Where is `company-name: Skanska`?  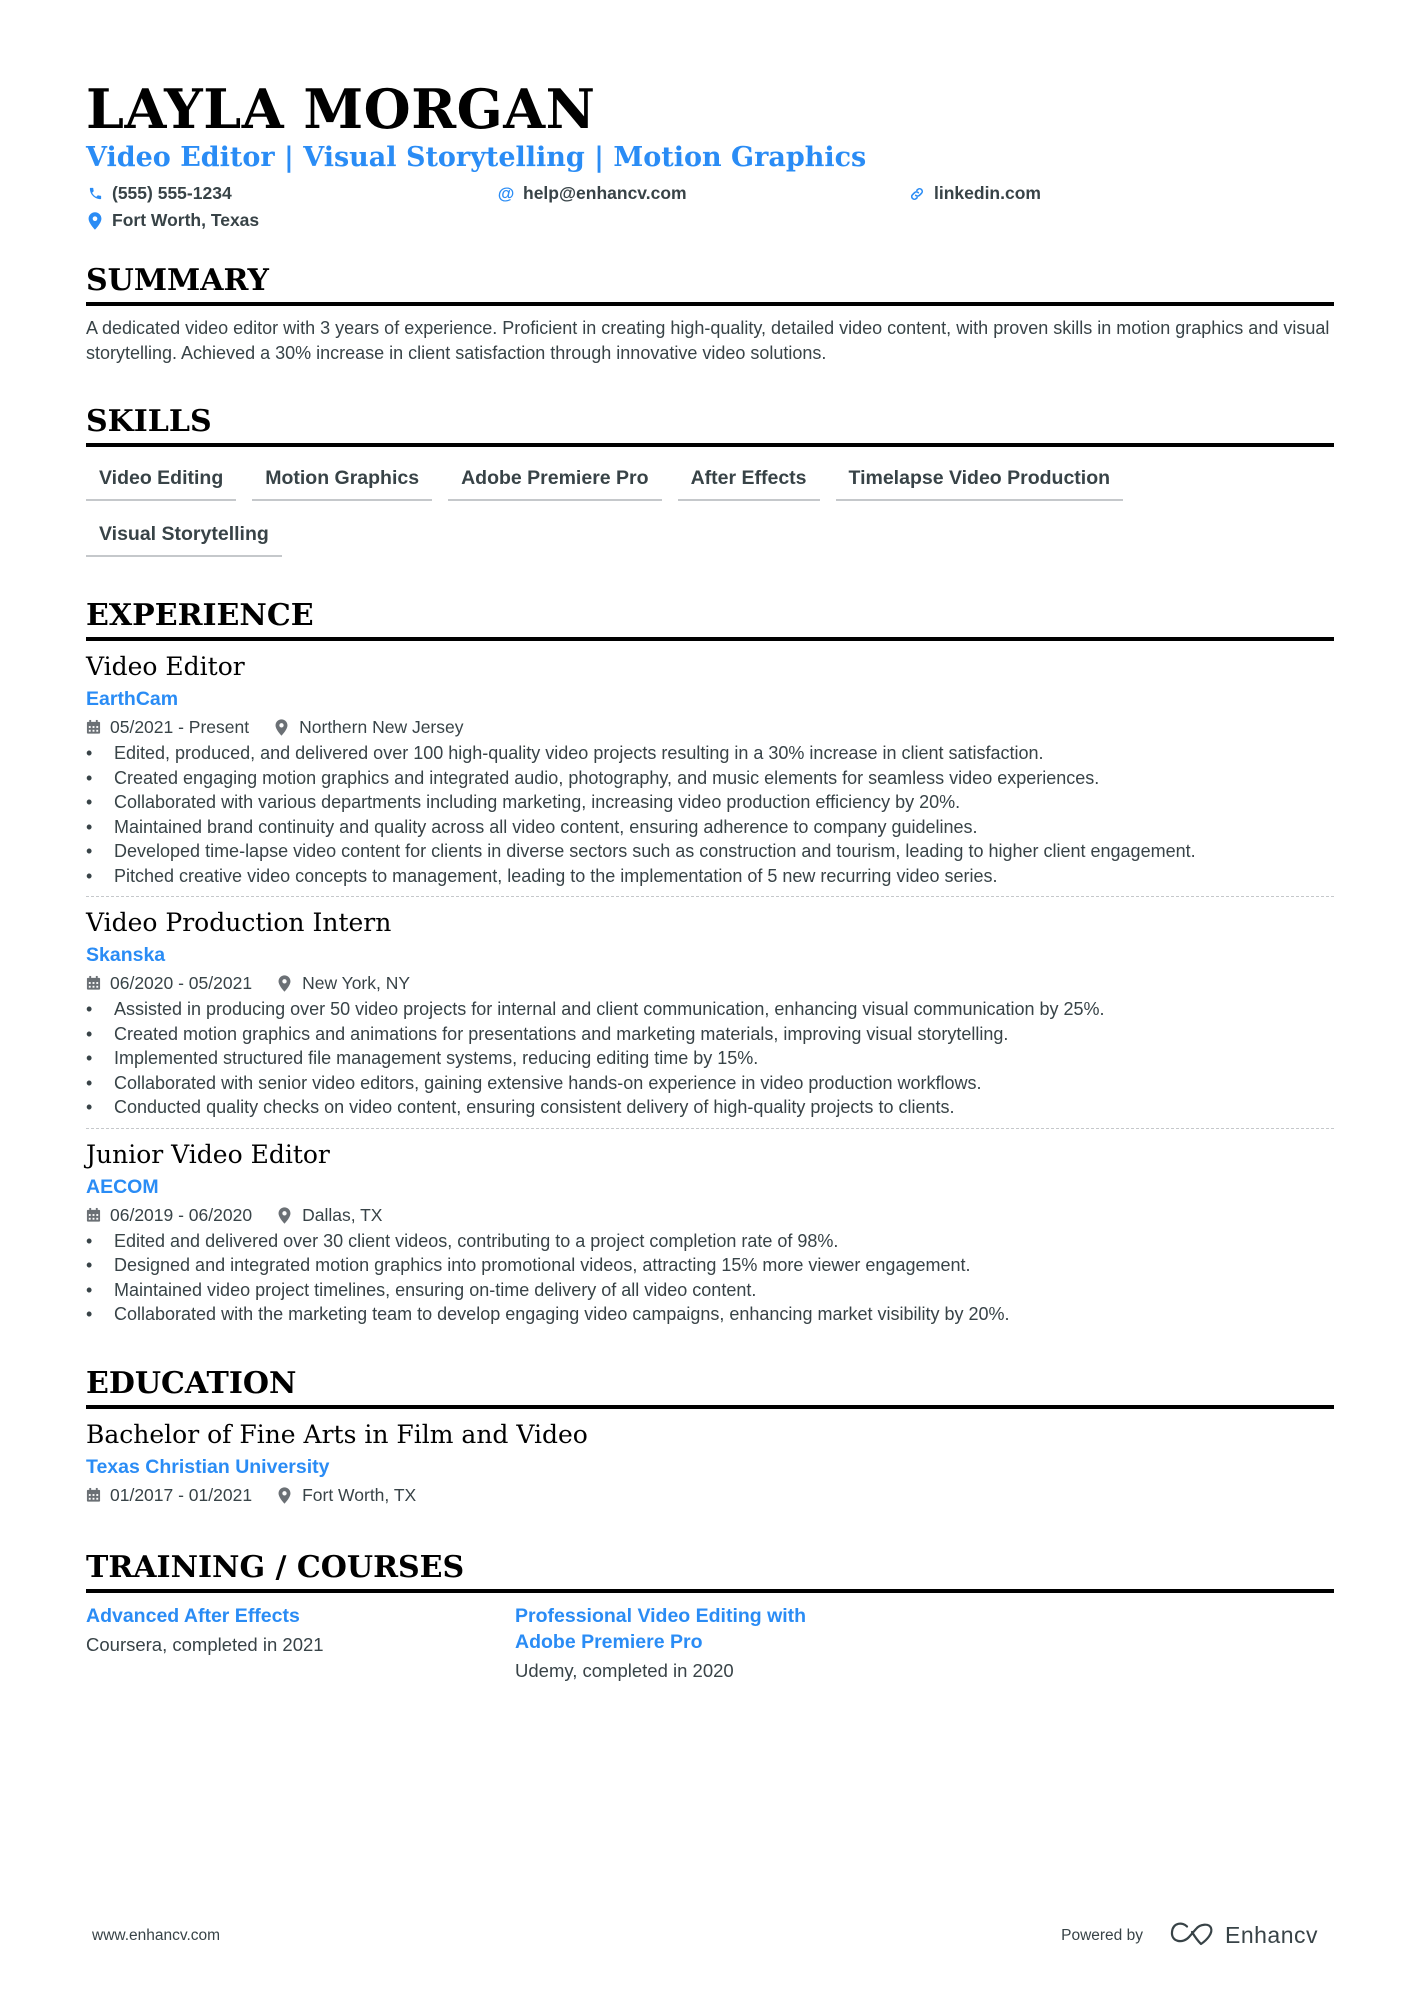
company-name: Skanska is located at coordinates (126, 955).